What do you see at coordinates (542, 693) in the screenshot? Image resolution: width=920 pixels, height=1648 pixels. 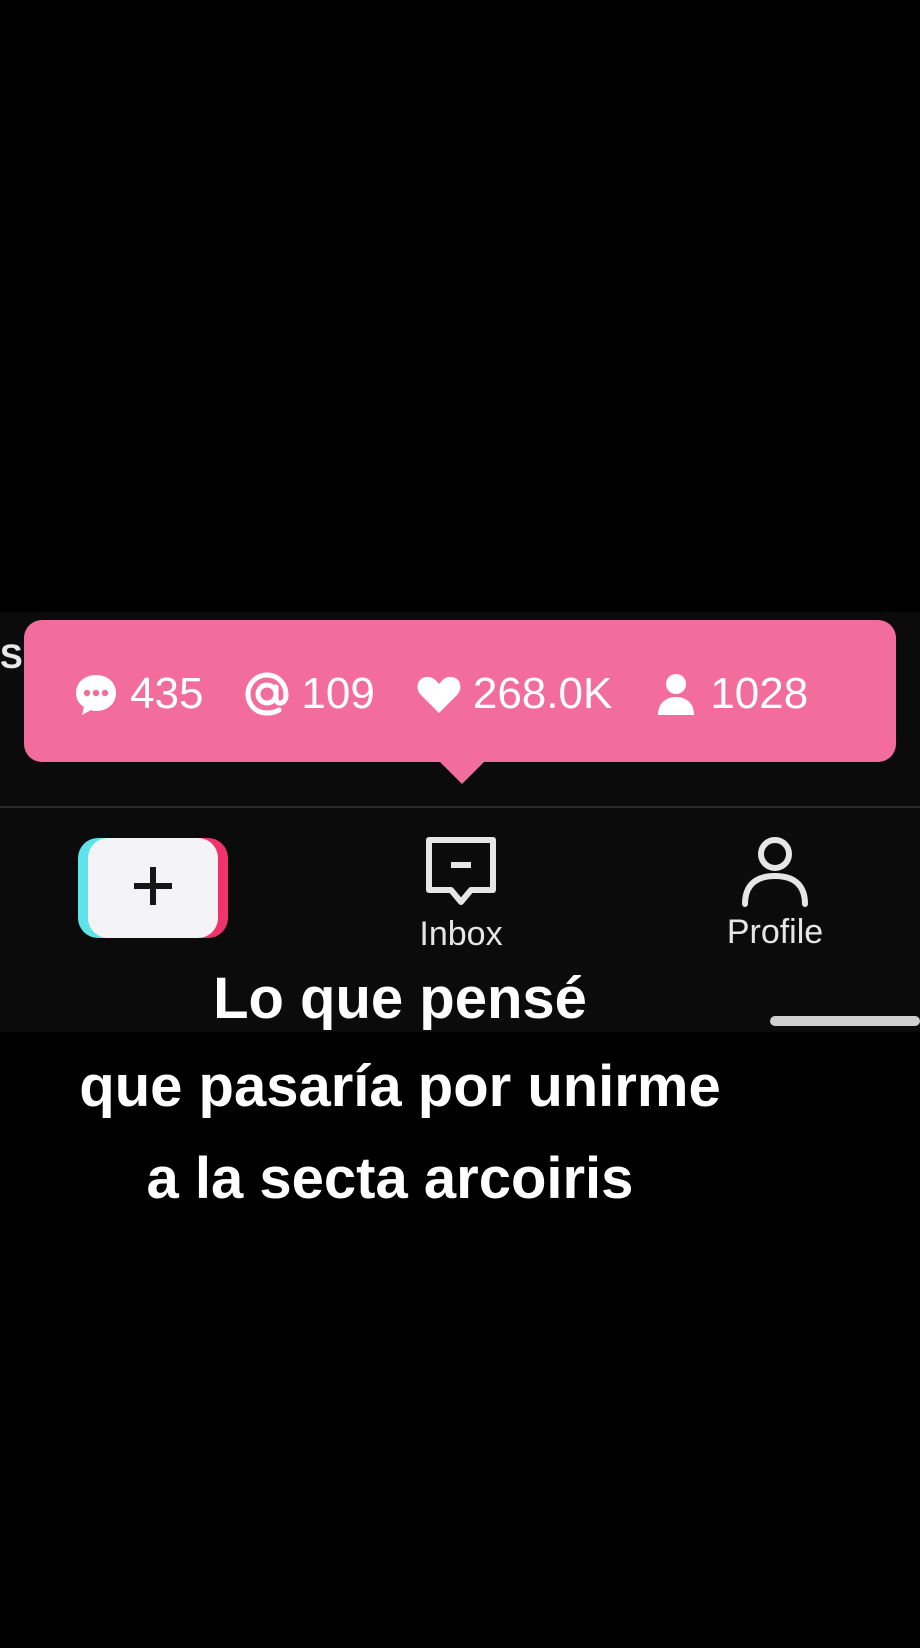 I see `likes-count: 268.0K` at bounding box center [542, 693].